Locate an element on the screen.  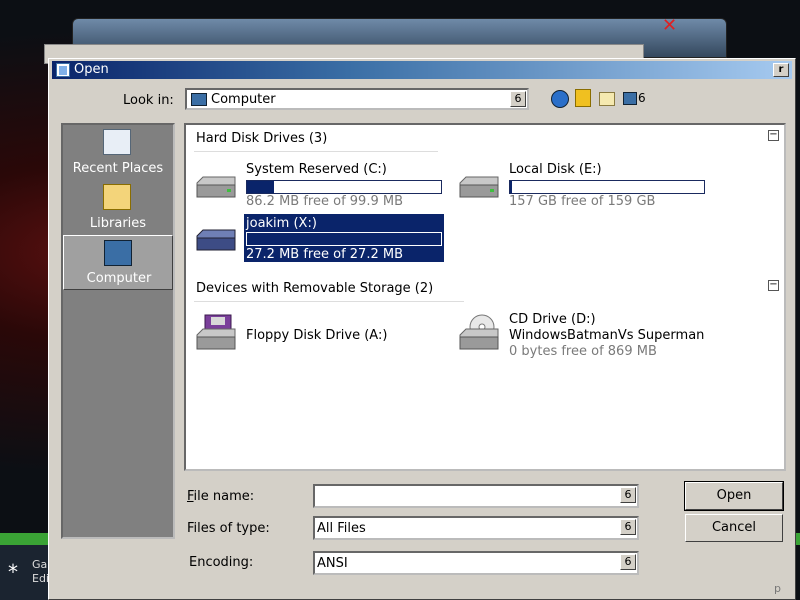
views-icon is located at coordinates (630, 98).